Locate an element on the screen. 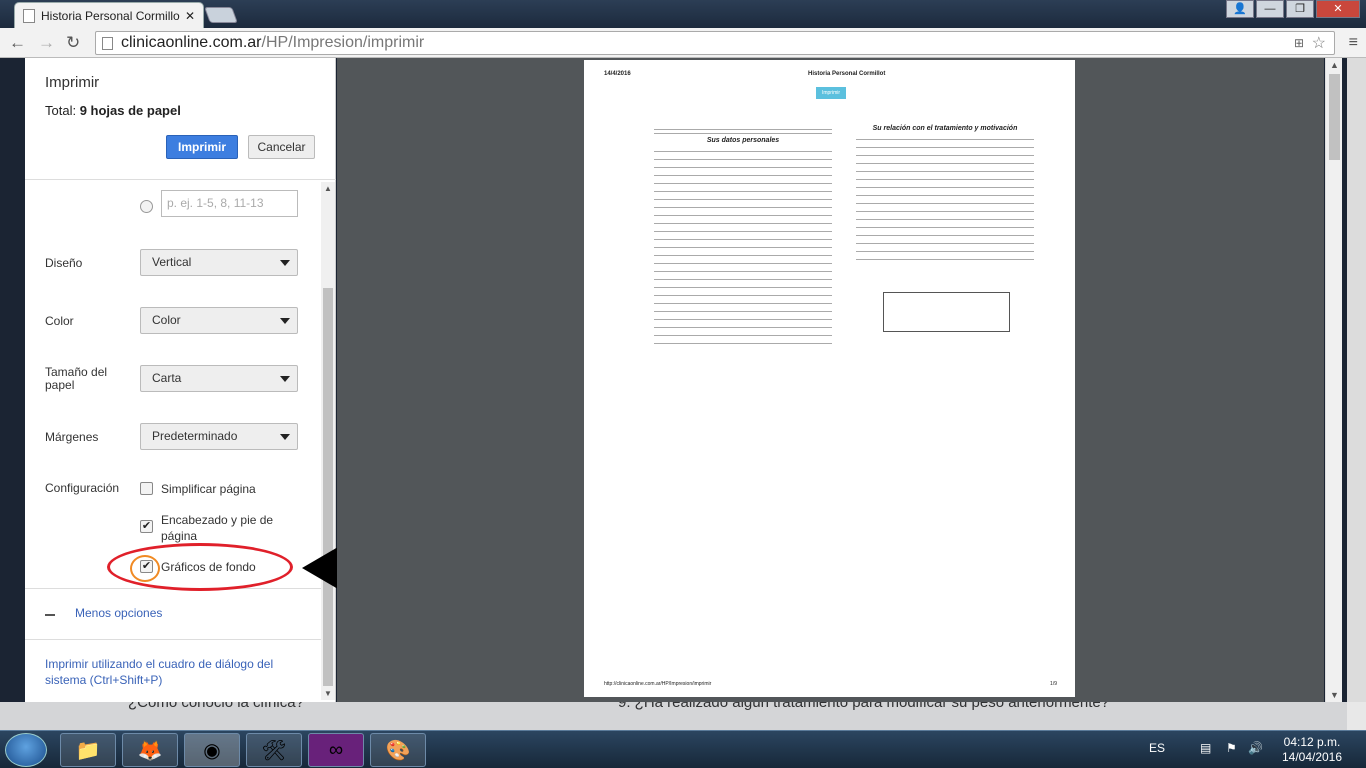 The image size is (1366, 768). margins-select: Predeterminado is located at coordinates (219, 436).